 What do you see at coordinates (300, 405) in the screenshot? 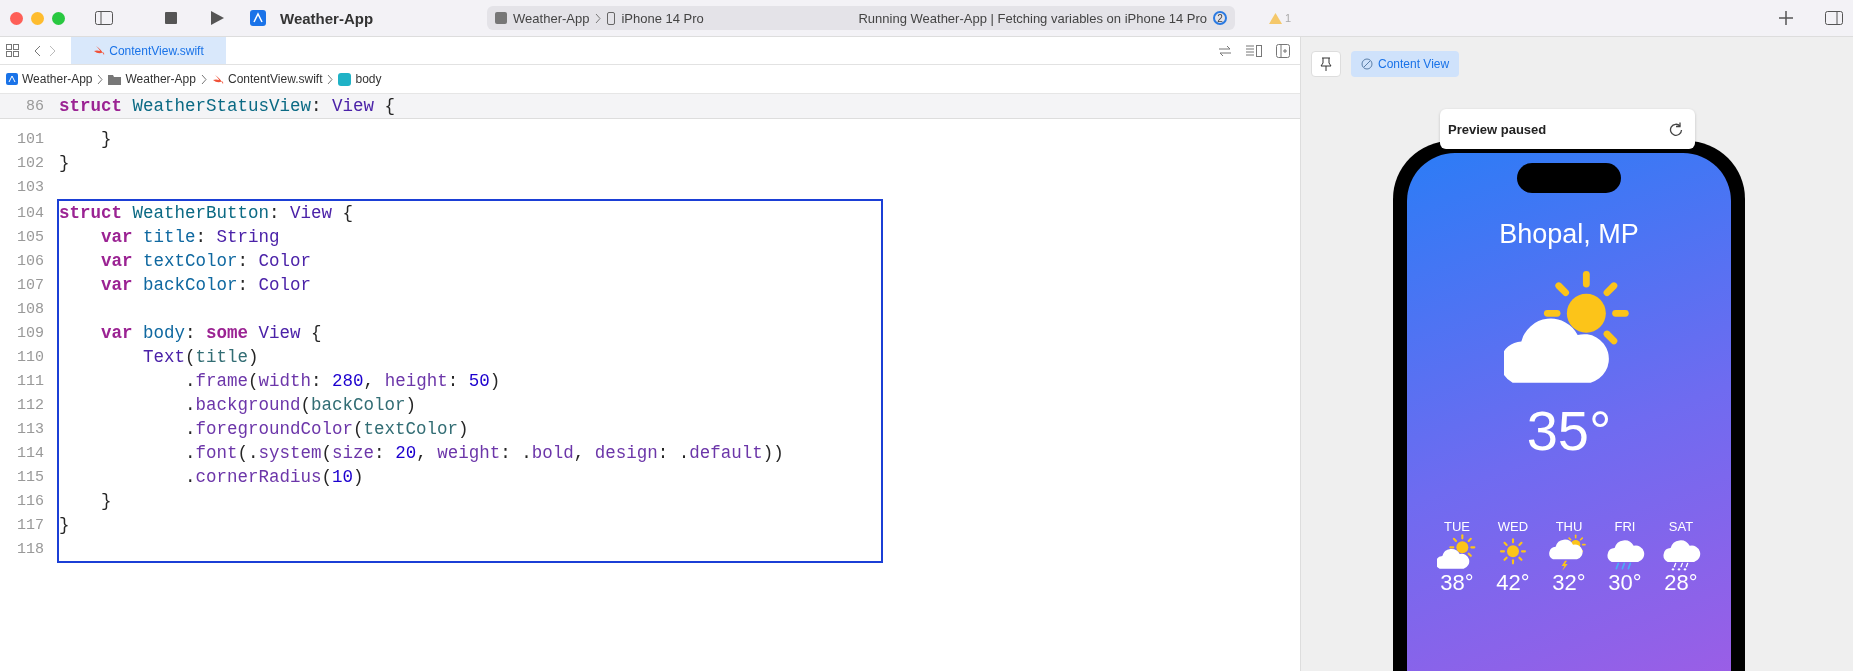
I see `code-line: .background(backColor)` at bounding box center [300, 405].